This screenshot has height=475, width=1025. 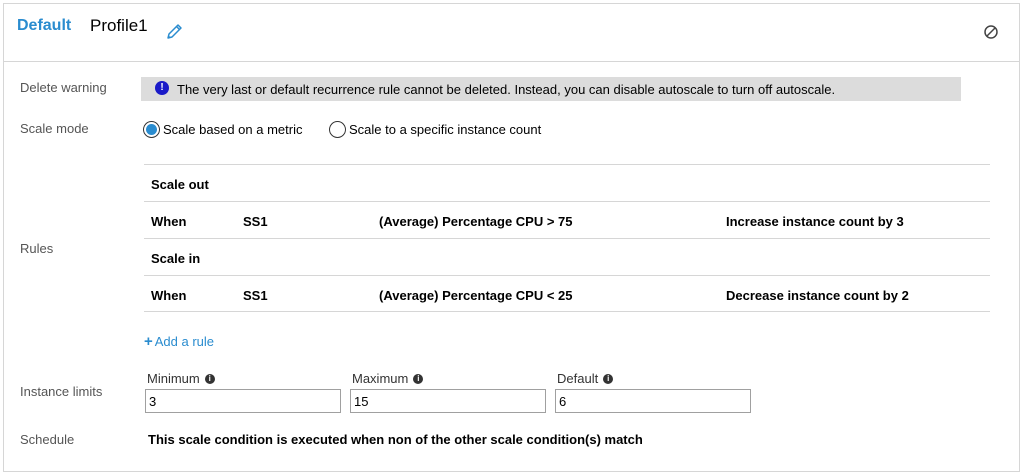 I want to click on disable-icon, so click(x=991, y=32).